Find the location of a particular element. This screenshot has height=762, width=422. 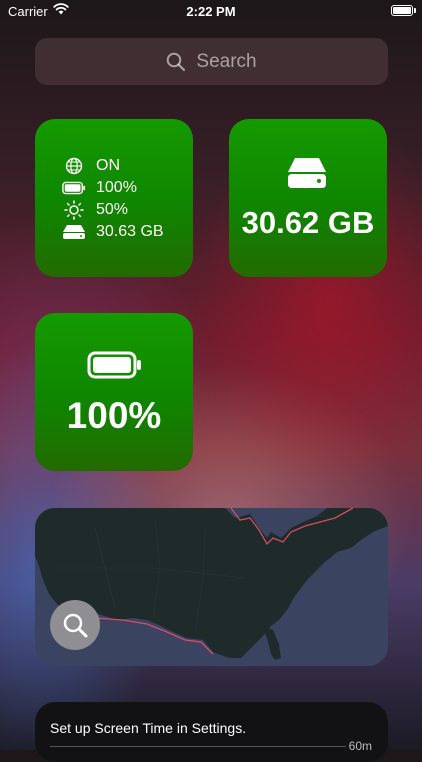

screen-time-widget: Set up Screen Time in Settings. 60m is located at coordinates (211, 732).